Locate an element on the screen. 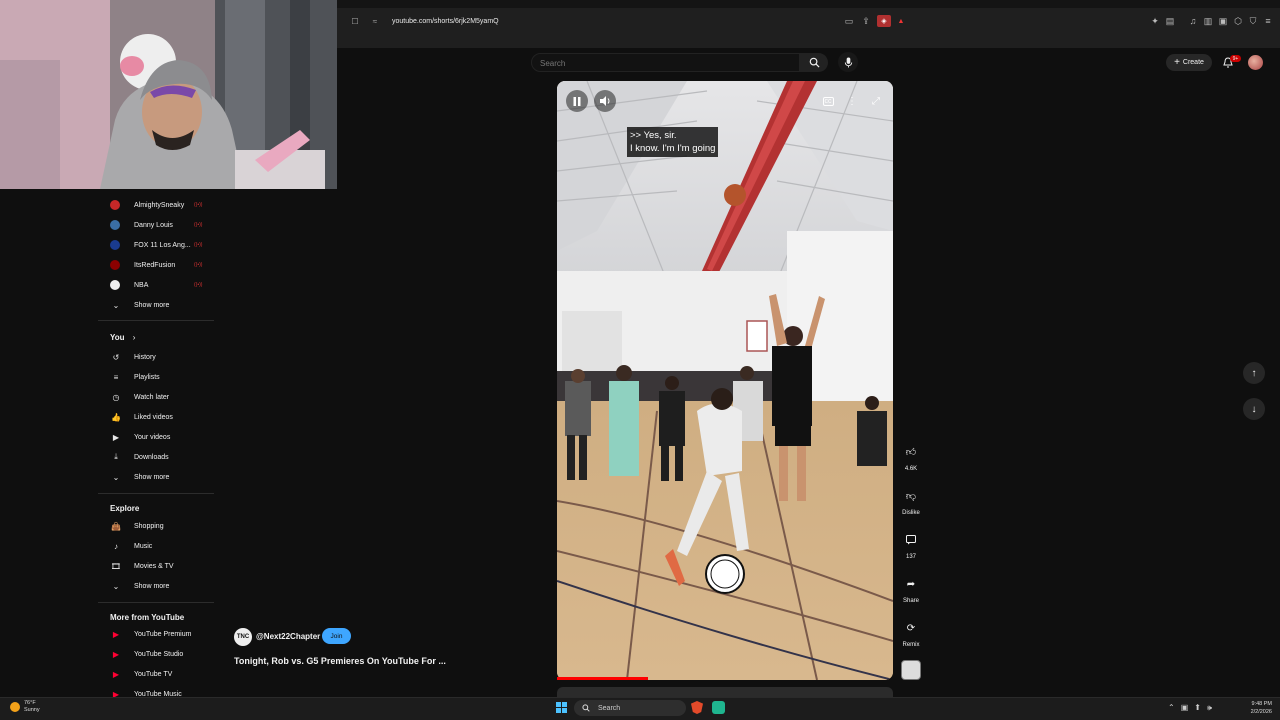 The width and height of the screenshot is (1280, 720). join-button: Join is located at coordinates (336, 636).